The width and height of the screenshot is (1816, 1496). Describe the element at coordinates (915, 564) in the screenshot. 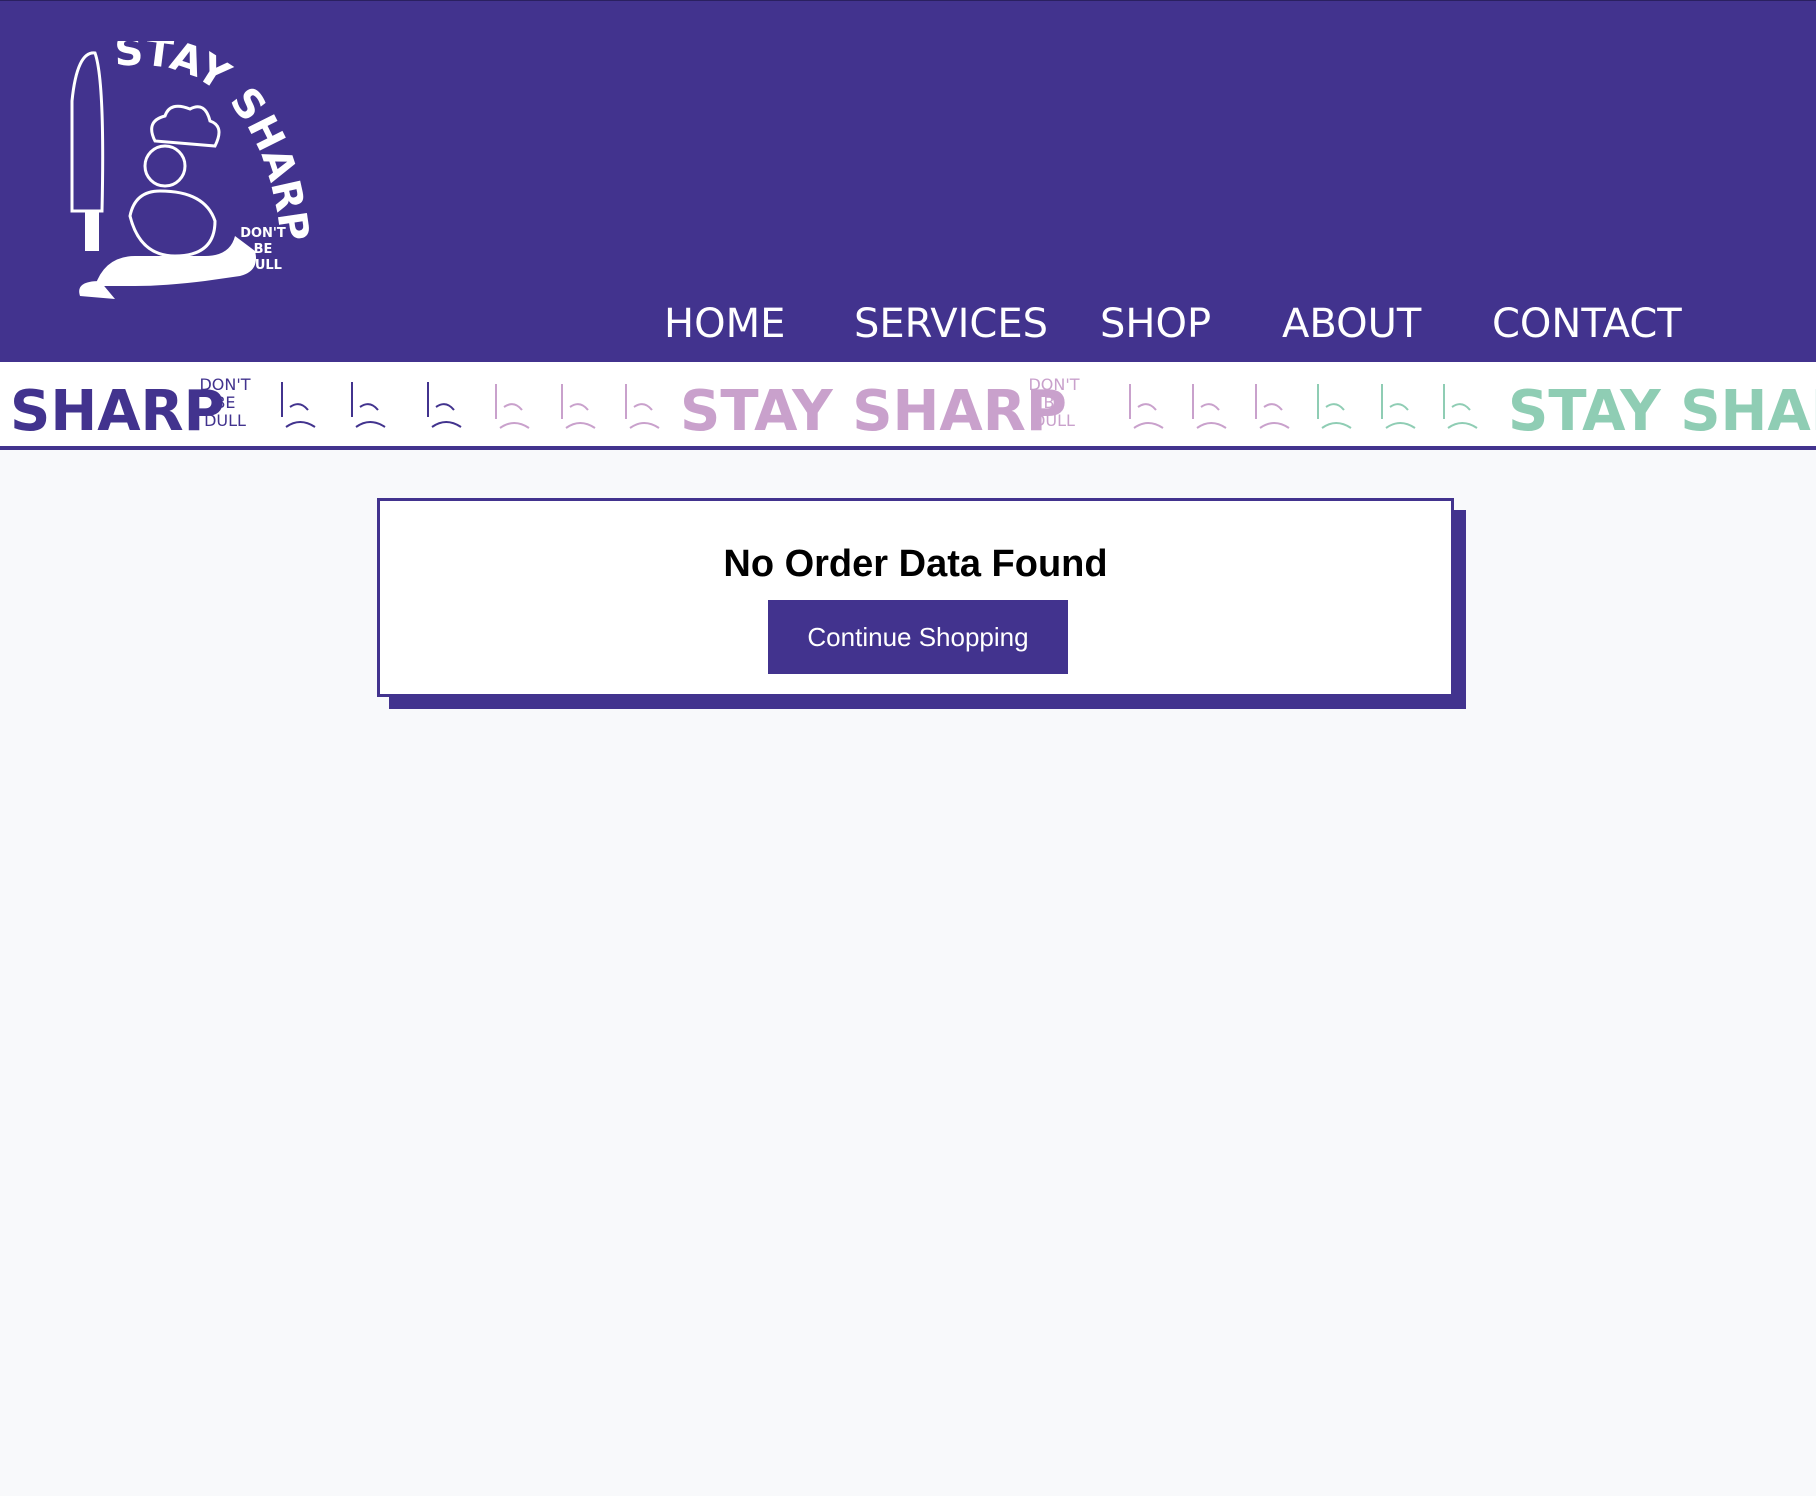

I see `no-order-message: No Order Data Found` at that location.